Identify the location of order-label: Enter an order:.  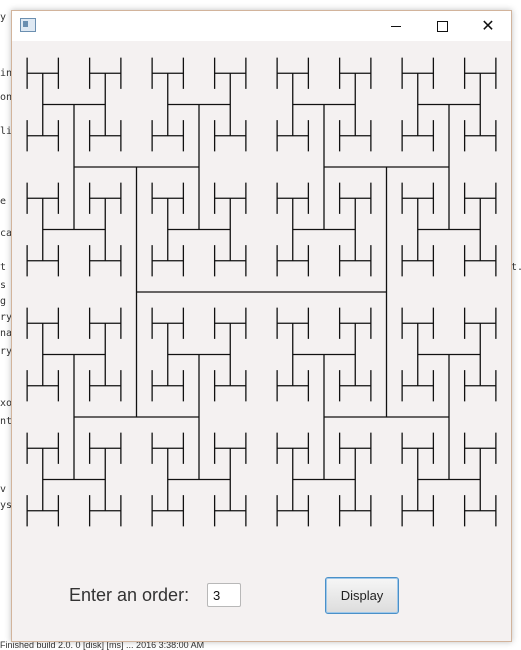
(129, 595).